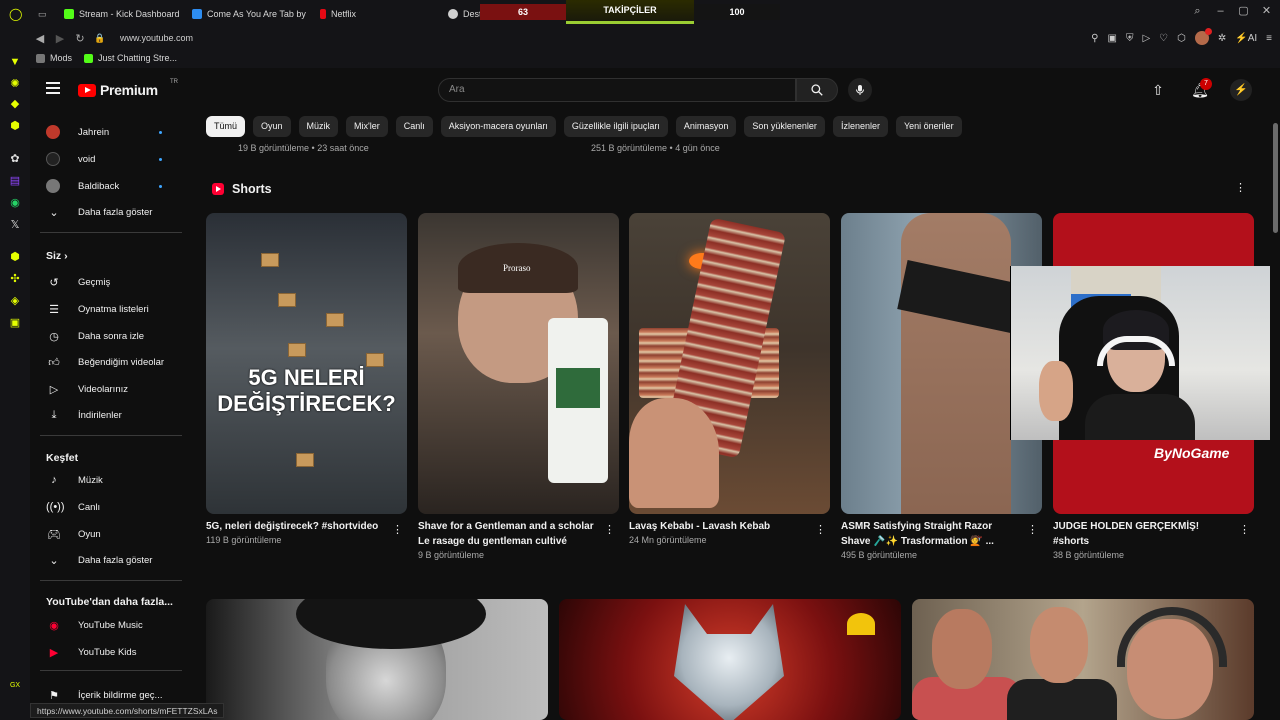 The width and height of the screenshot is (1280, 720). I want to click on sidebar-item-youtube-kids: ▶ YouTube Kids, so click(106, 652).